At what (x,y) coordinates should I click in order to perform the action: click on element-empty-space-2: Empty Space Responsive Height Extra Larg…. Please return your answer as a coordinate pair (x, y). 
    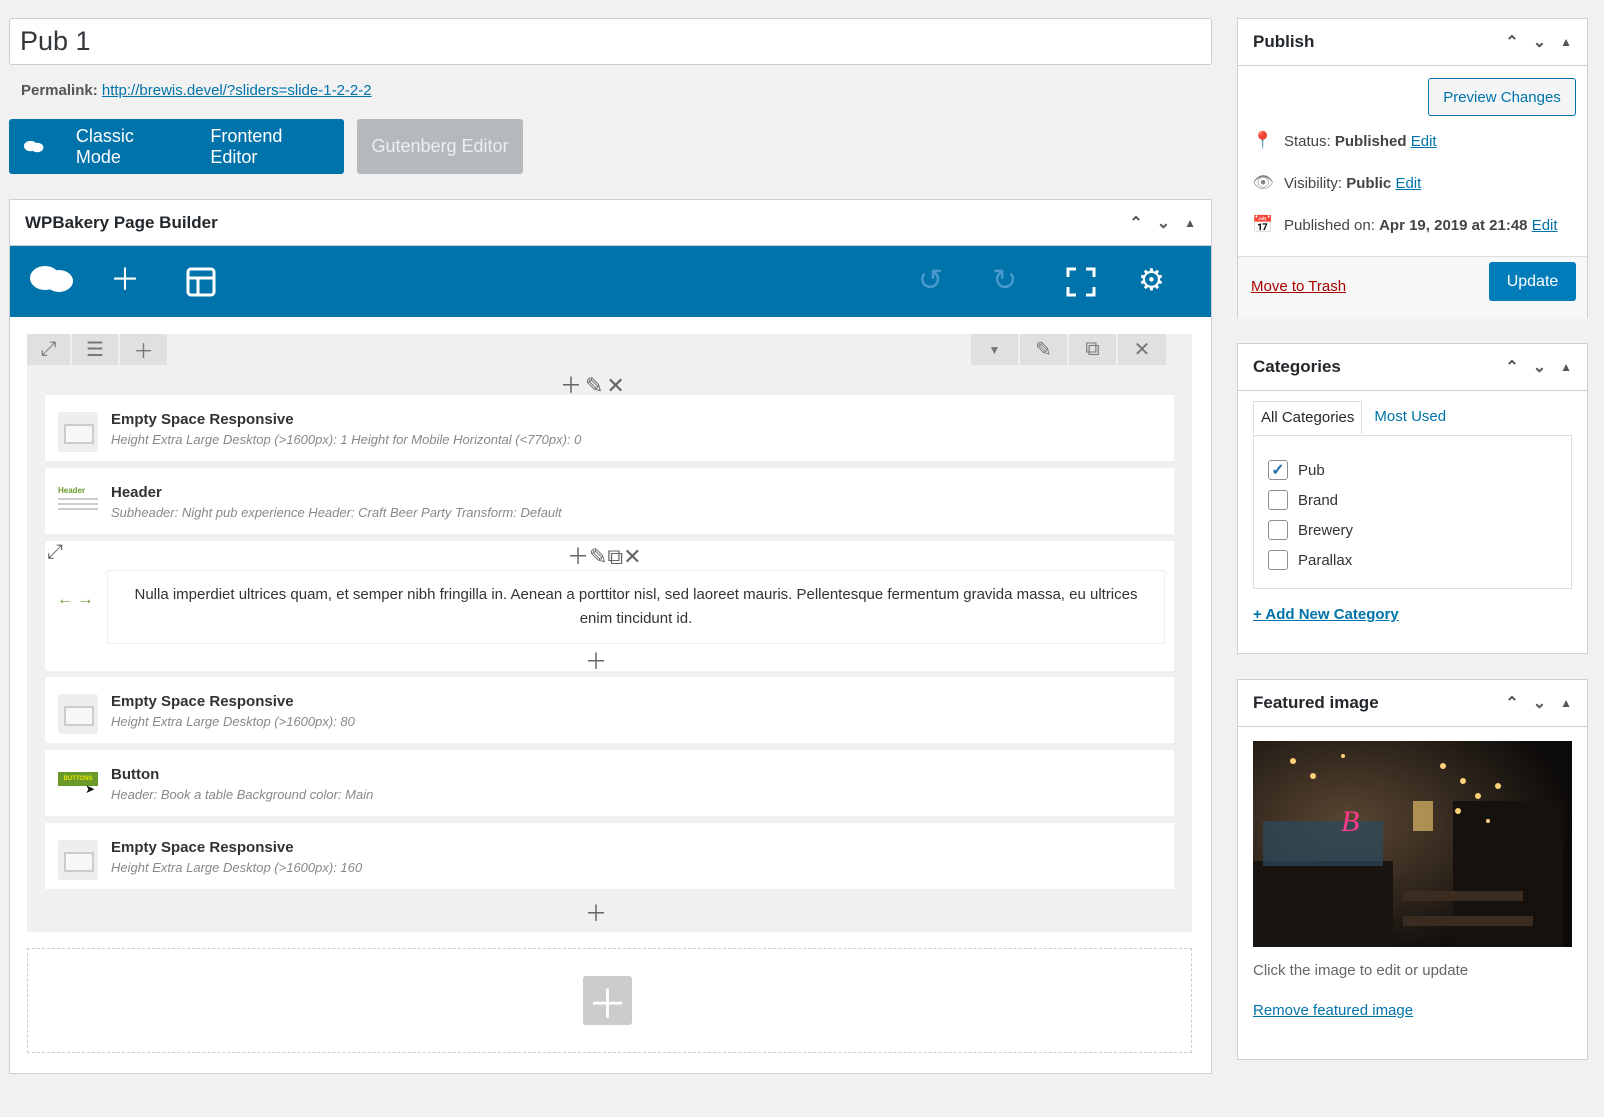
    Looking at the image, I should click on (609, 710).